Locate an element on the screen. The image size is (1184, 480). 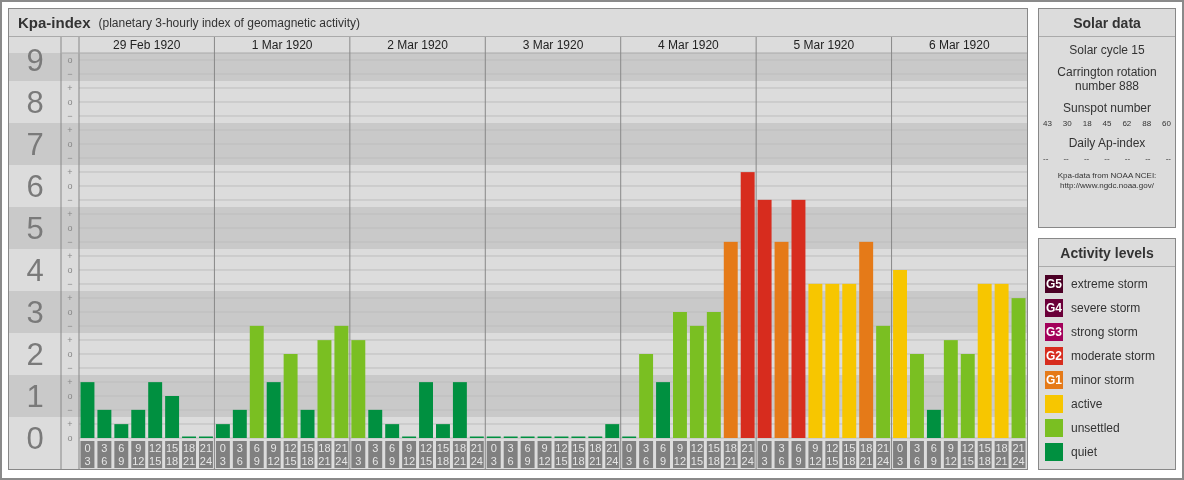
source-text: Kpa-data from NOAA NCEI: is located at coordinates (1107, 176).